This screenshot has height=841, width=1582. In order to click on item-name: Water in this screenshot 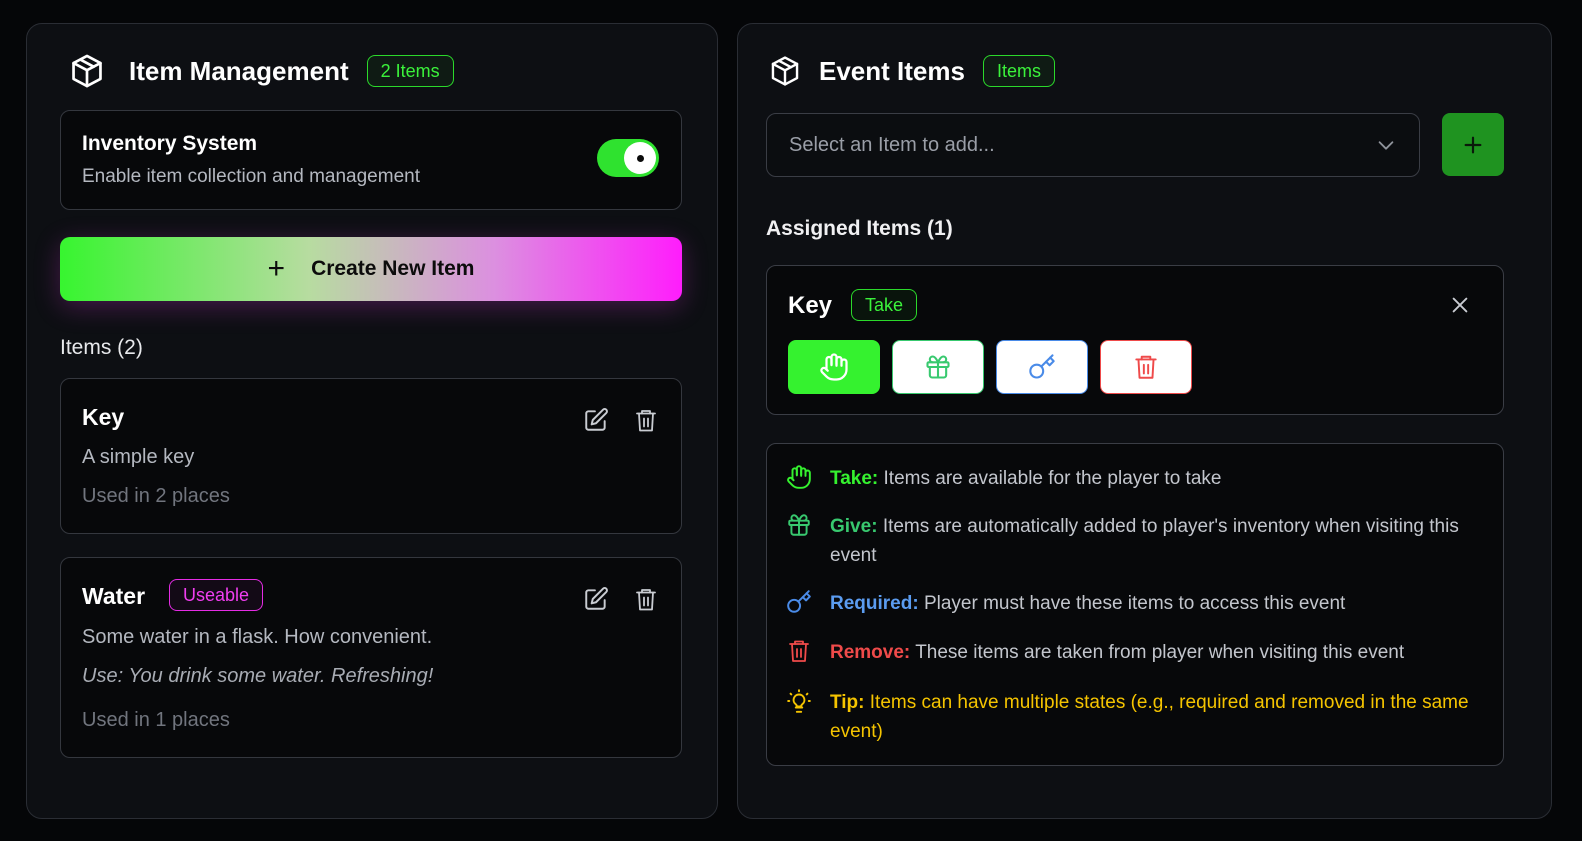, I will do `click(114, 596)`.